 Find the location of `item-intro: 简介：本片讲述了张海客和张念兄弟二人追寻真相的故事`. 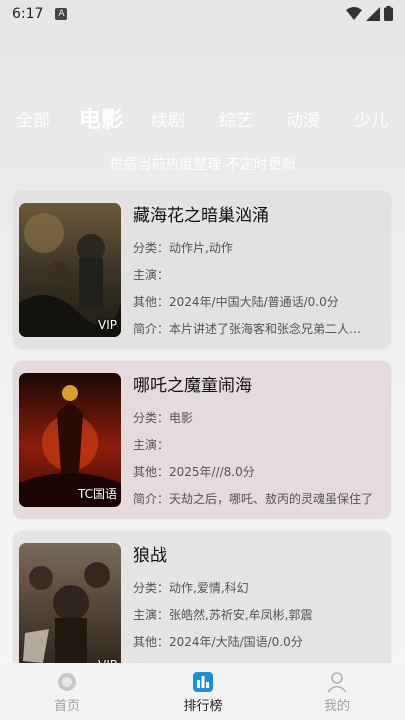

item-intro: 简介：本片讲述了张海客和张念兄弟二人追寻真相的故事 is located at coordinates (253, 329).